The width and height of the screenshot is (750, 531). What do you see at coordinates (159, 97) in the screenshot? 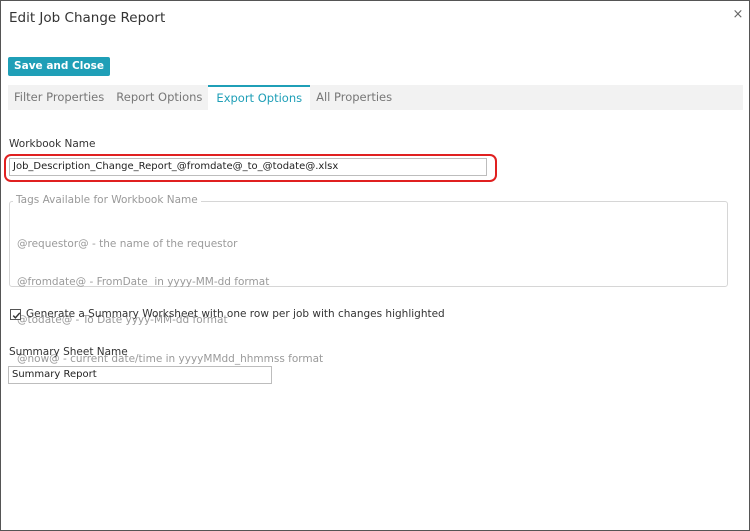
I see `tab-report-options: Report Options` at bounding box center [159, 97].